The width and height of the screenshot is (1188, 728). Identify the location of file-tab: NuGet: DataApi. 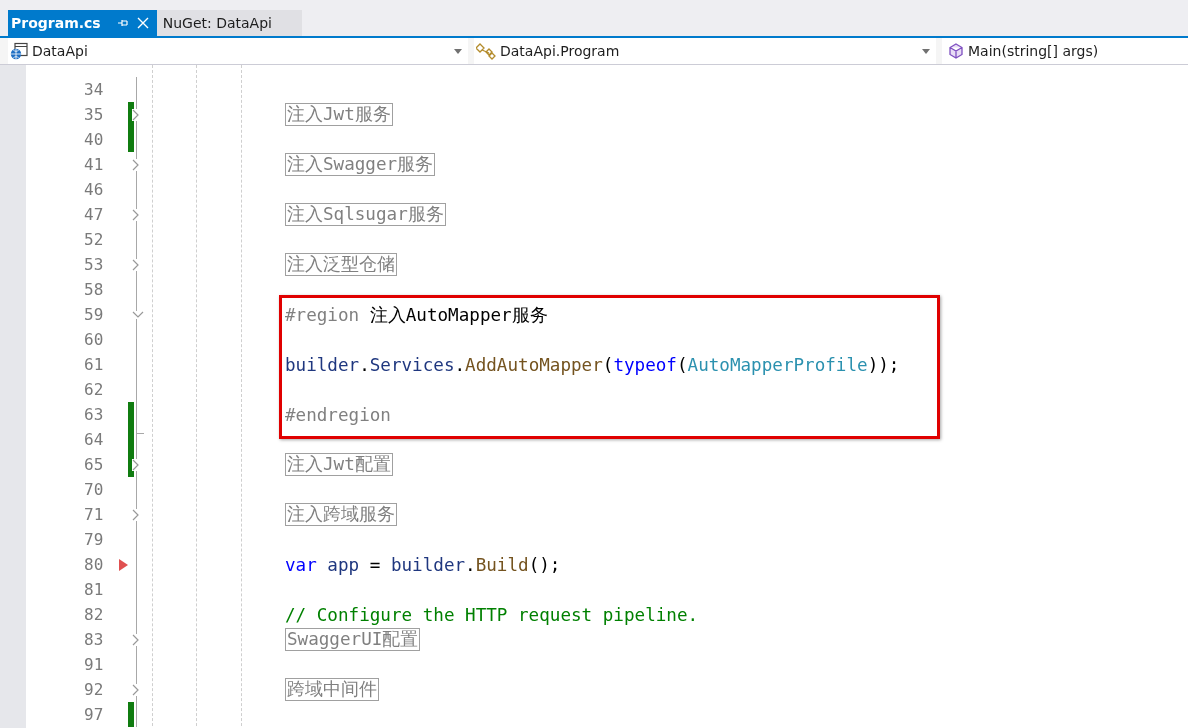
(229, 23).